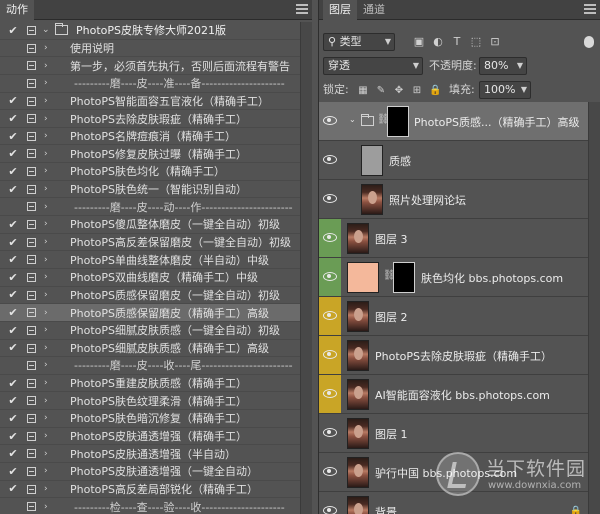 This screenshot has width=600, height=514. Describe the element at coordinates (435, 91) in the screenshot. I see `lock-all-icon: 🔒` at that location.